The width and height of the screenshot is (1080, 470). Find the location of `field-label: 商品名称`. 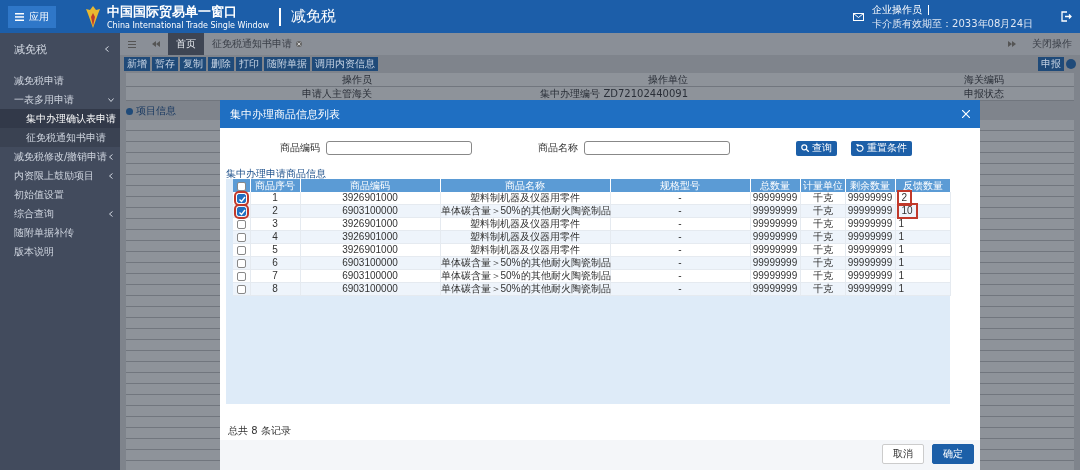

field-label: 商品名称 is located at coordinates (558, 148).